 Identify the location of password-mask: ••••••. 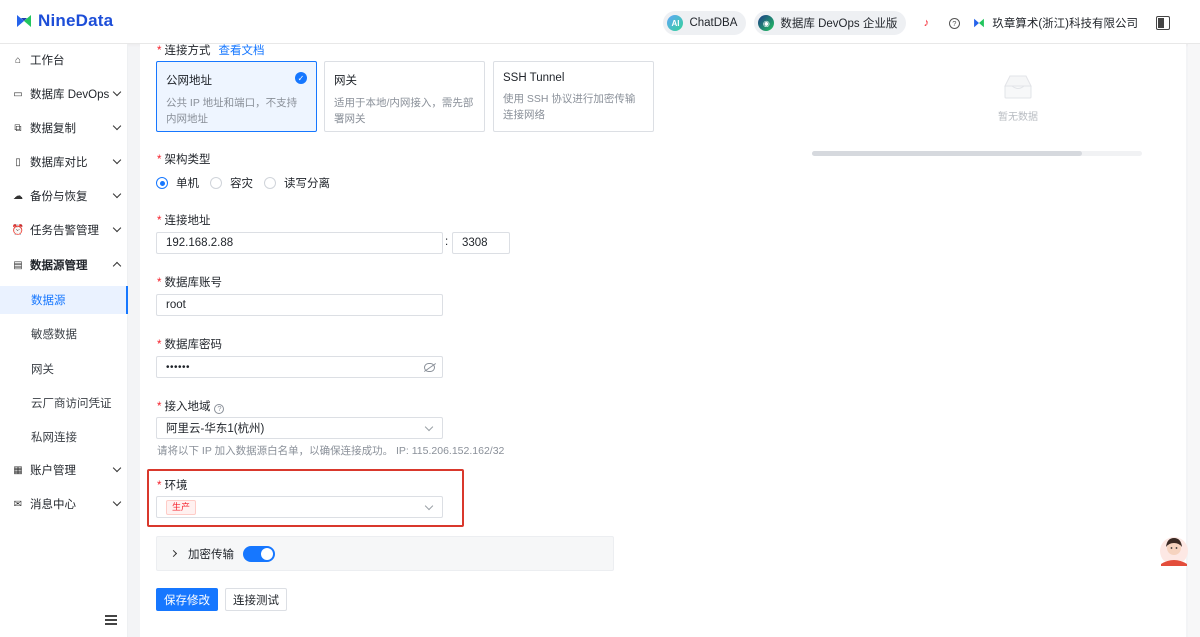
(178, 367).